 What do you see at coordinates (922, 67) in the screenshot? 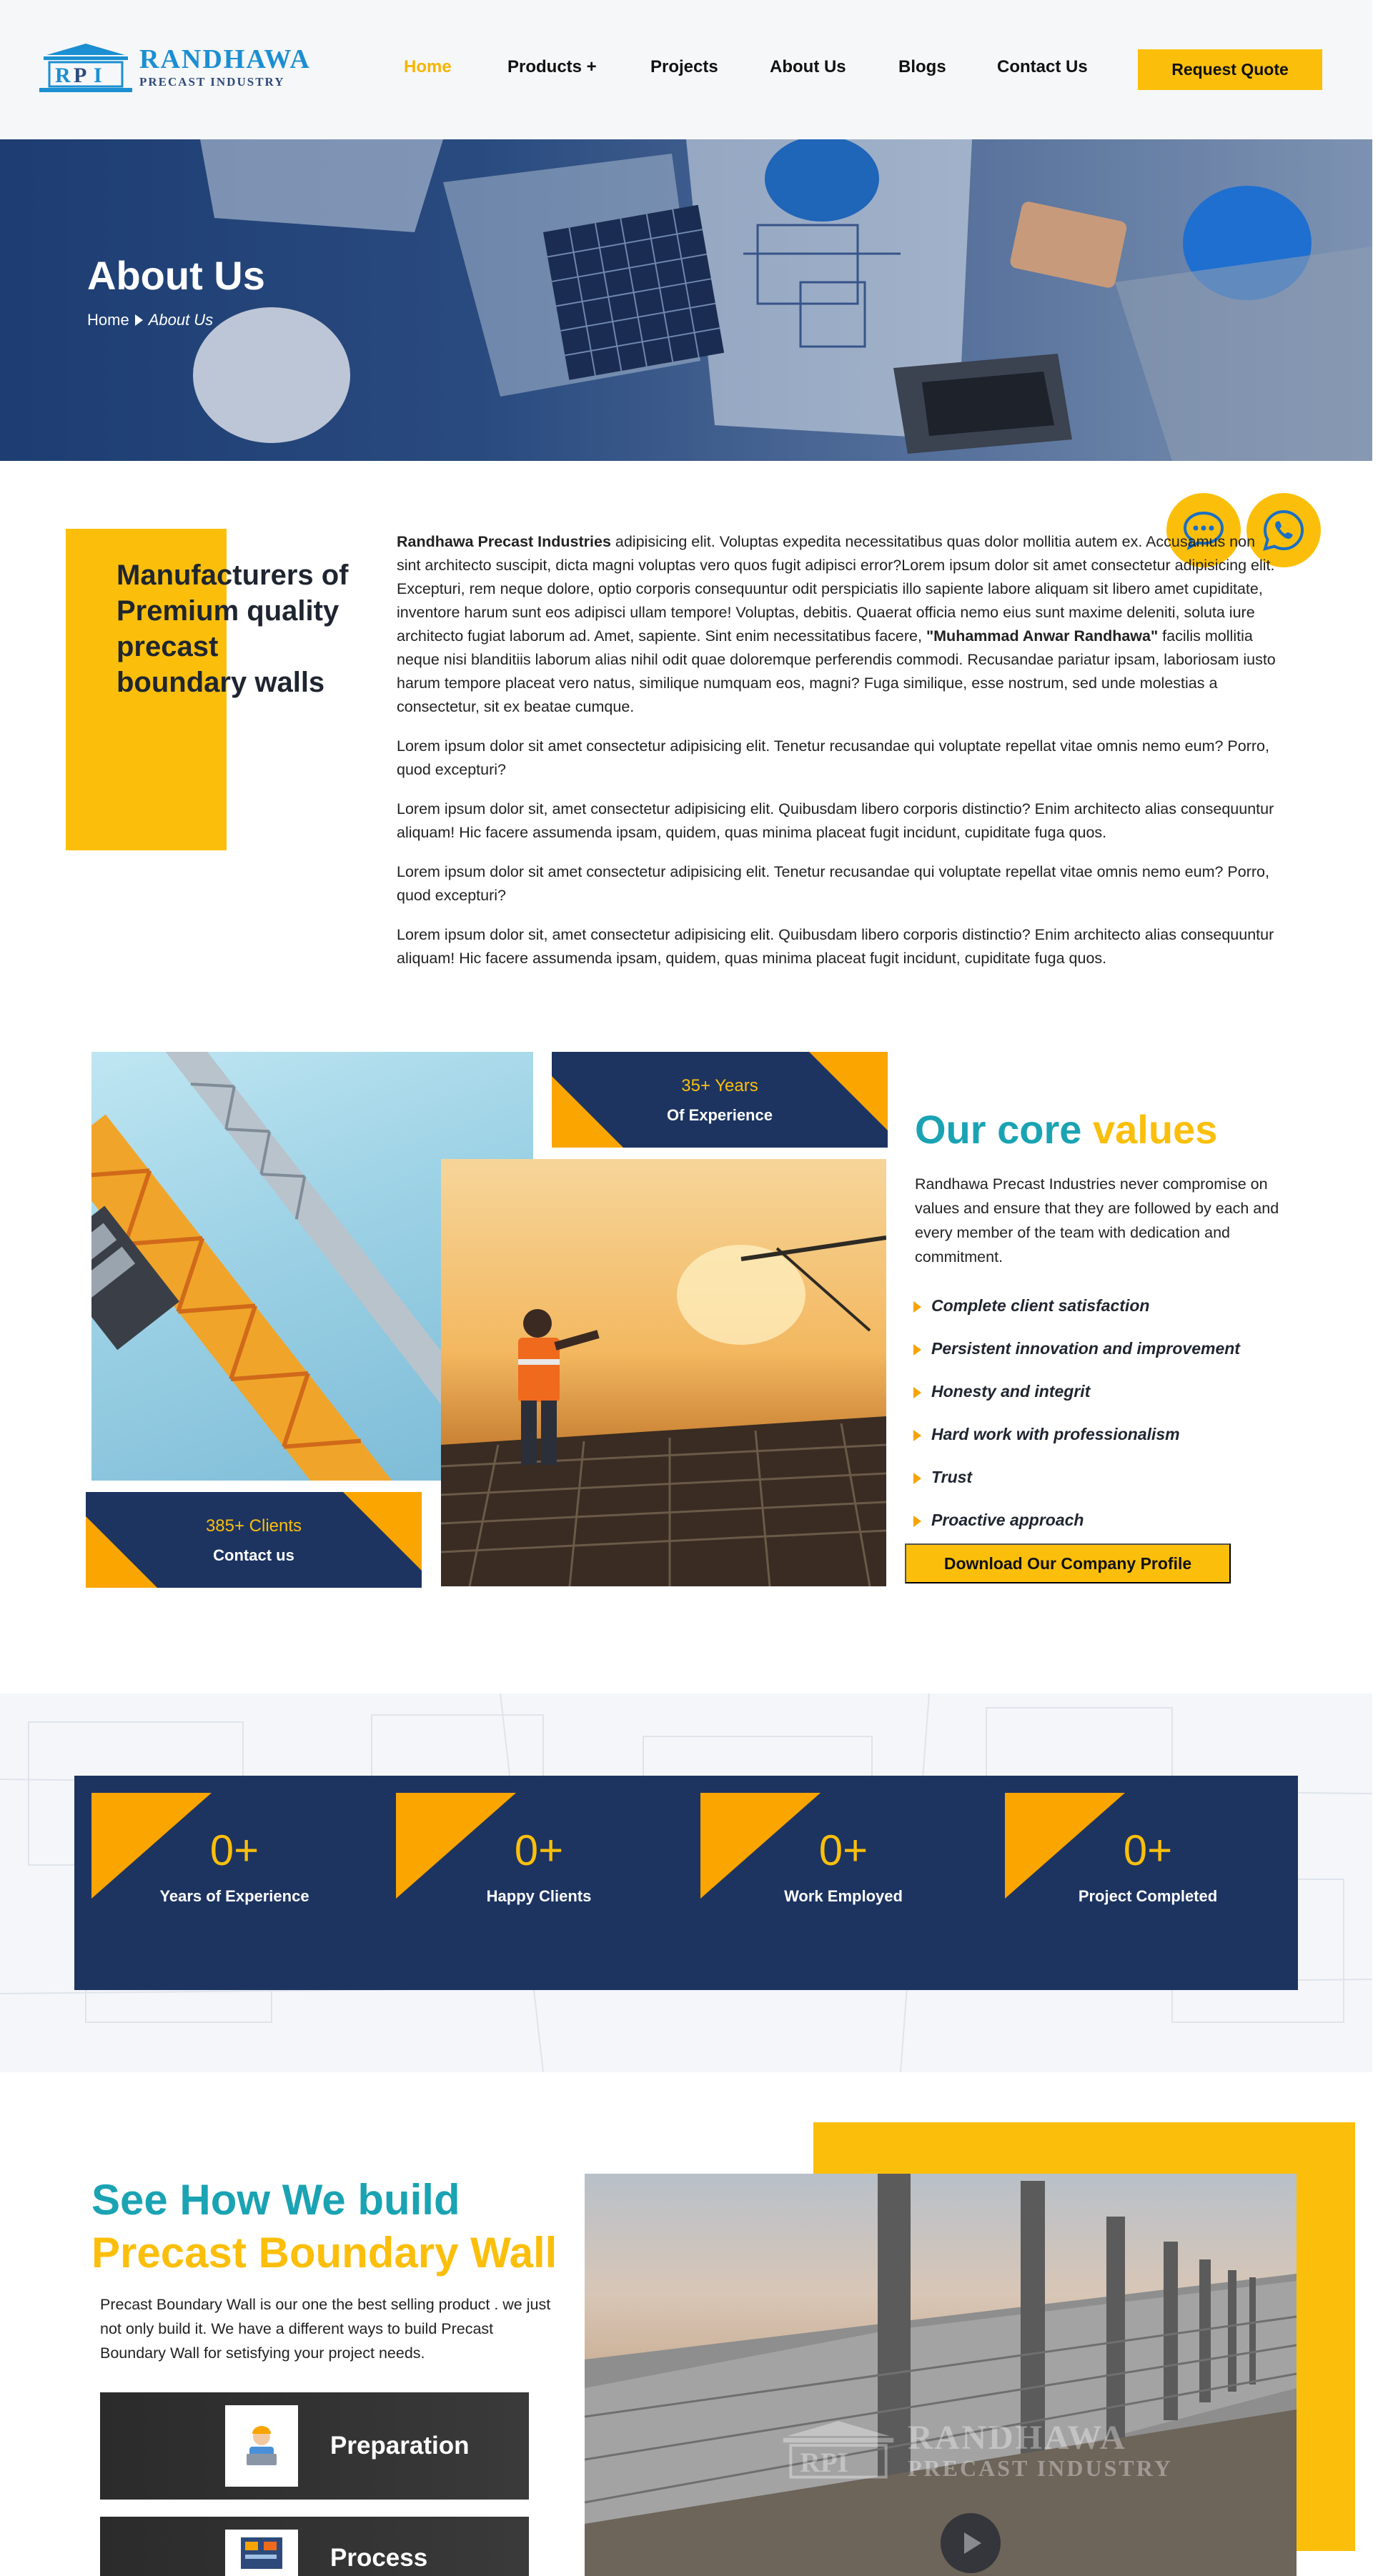
I see `nav-blogs: Blogs` at bounding box center [922, 67].